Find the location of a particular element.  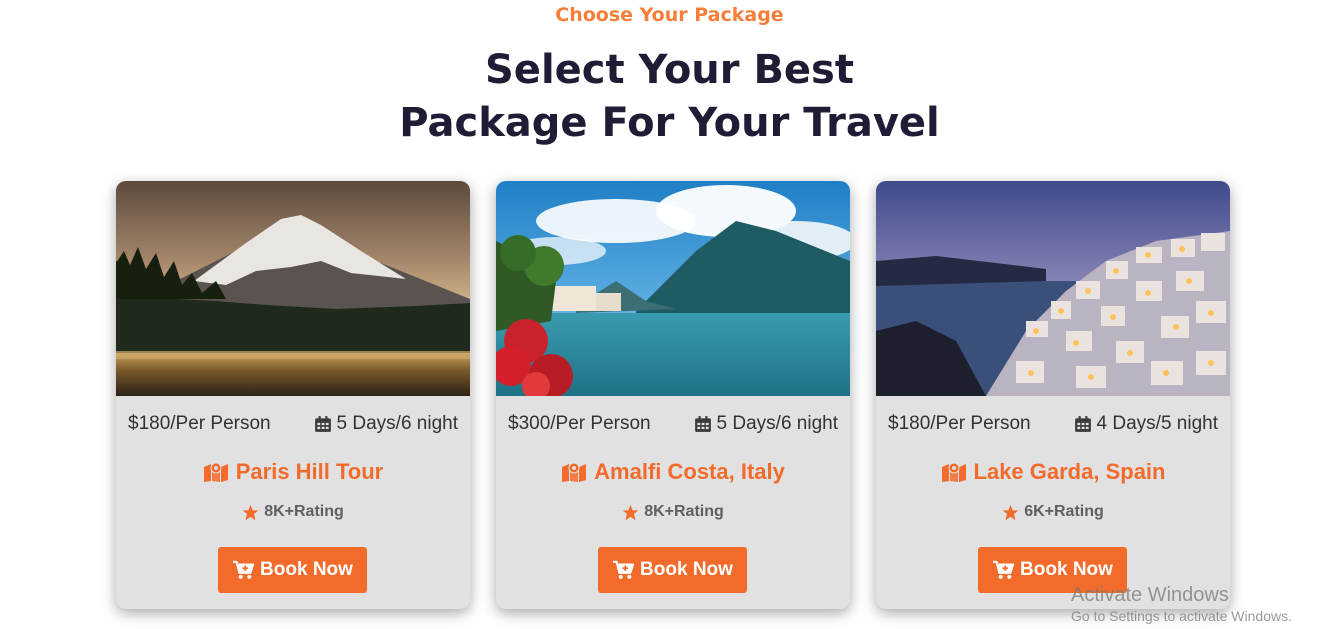

package-duration: 4 Days/5 night is located at coordinates (1146, 424).